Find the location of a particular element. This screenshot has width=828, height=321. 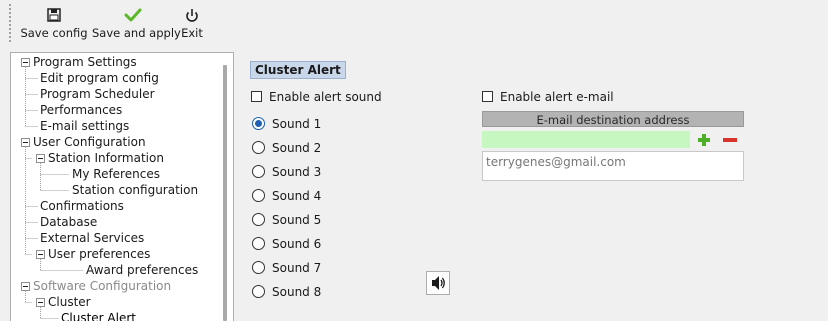

collapse-user-preferences-icon is located at coordinates (40, 254).